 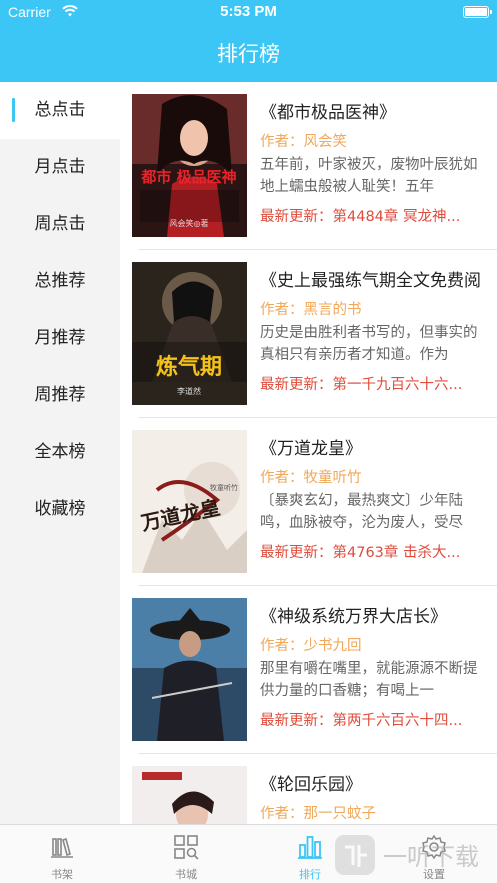 I want to click on tab-bookshelf: 书架, so click(x=62, y=854).